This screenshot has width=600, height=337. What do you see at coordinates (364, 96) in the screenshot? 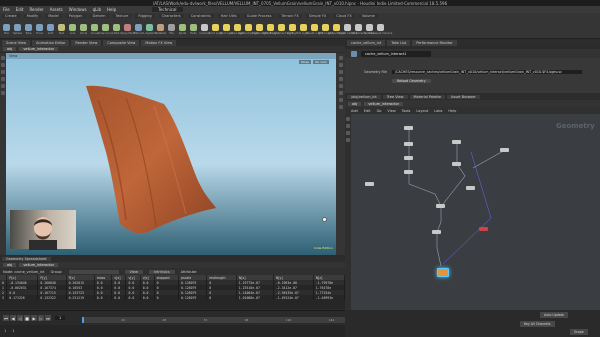
I see `tab-network: /obj/vellum_int` at bounding box center [364, 96].